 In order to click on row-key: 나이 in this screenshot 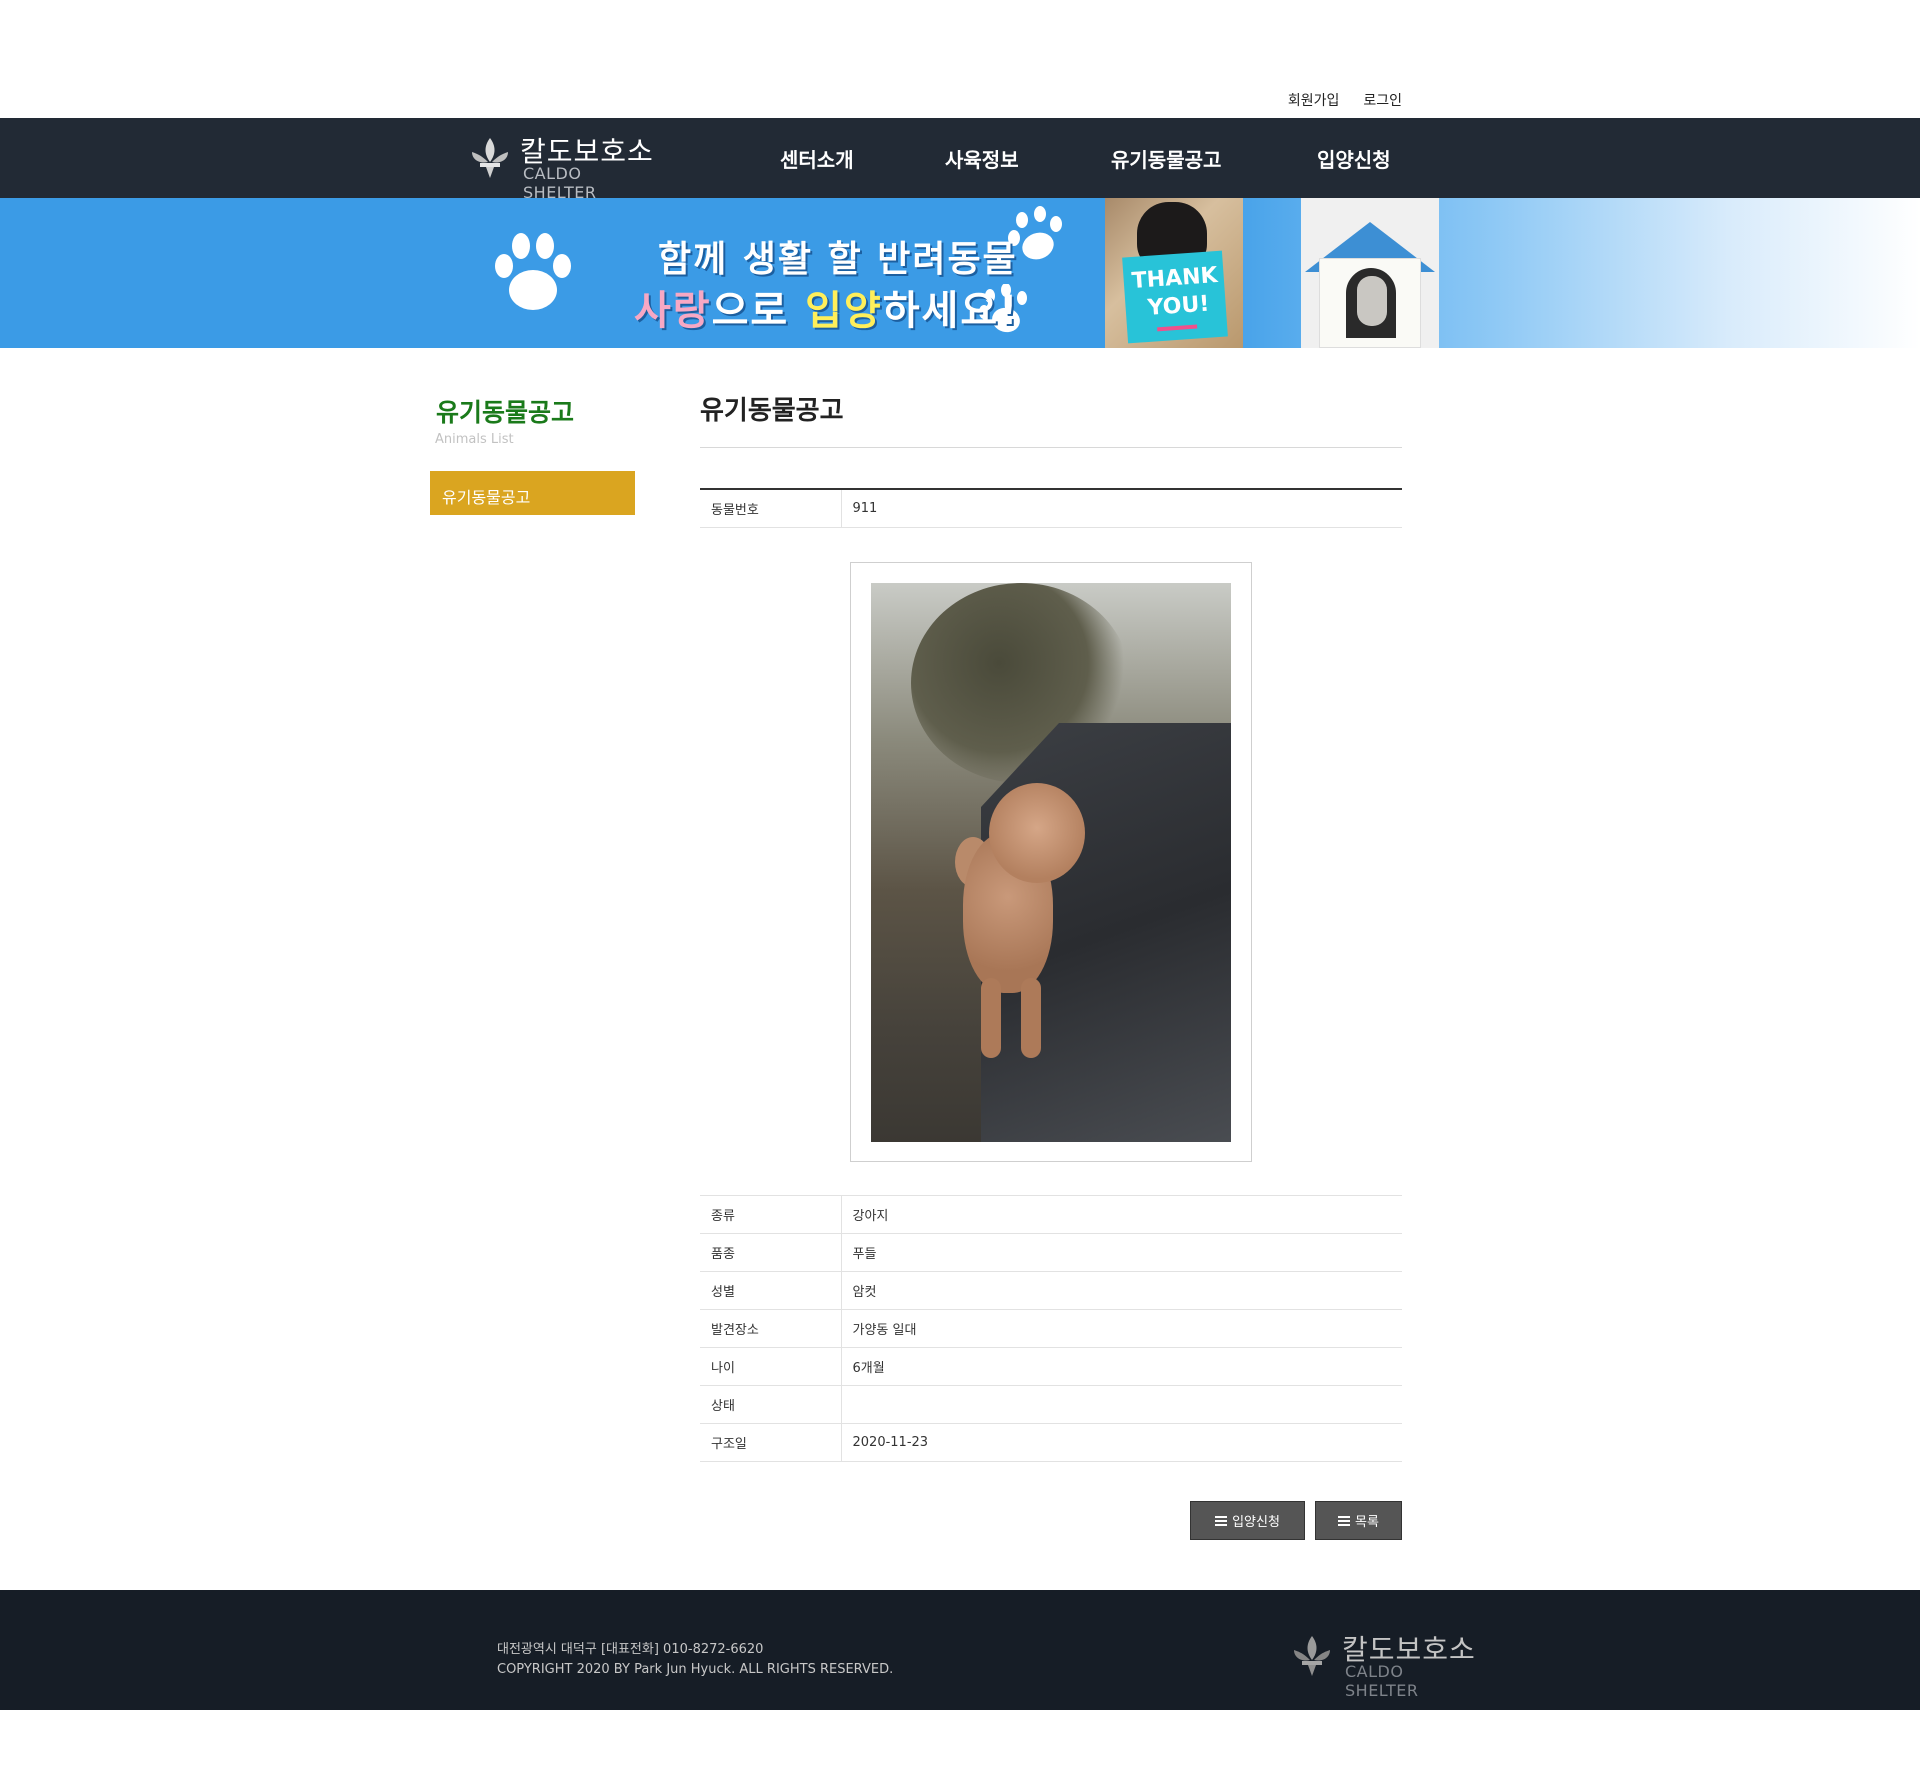, I will do `click(771, 1366)`.